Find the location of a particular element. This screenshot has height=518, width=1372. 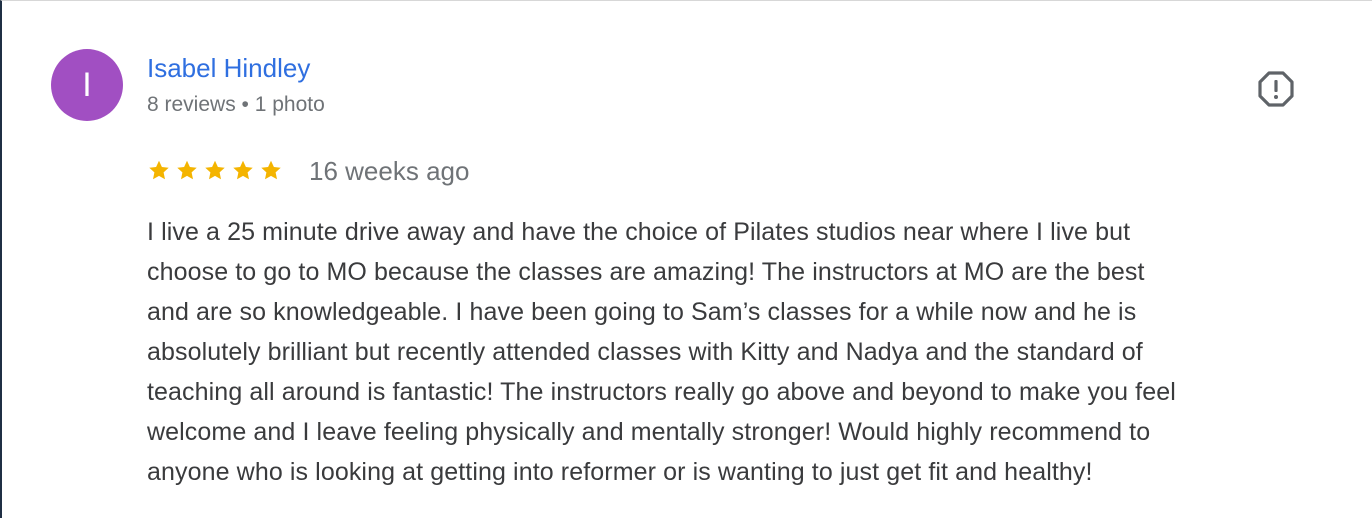

report-button is located at coordinates (1276, 89).